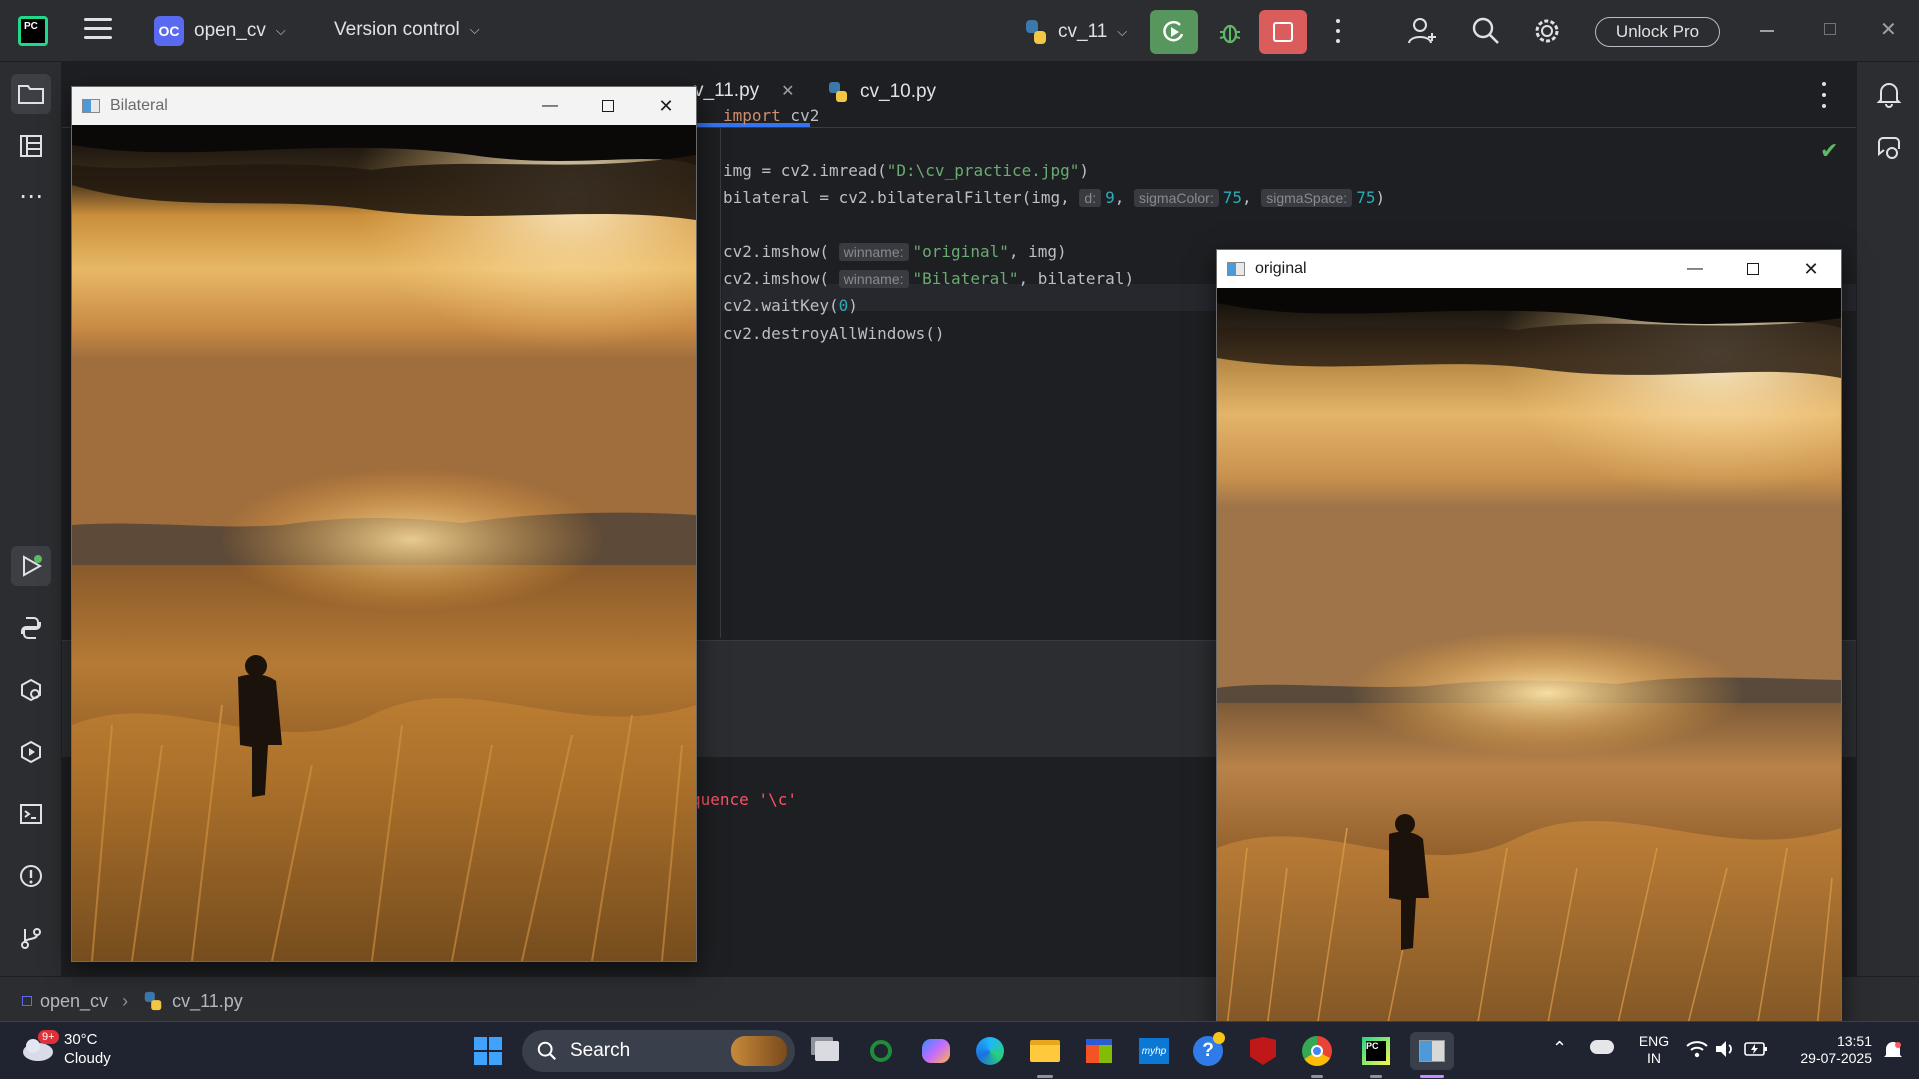 This screenshot has width=1919, height=1079. I want to click on volume-icon, so click(1725, 1051).